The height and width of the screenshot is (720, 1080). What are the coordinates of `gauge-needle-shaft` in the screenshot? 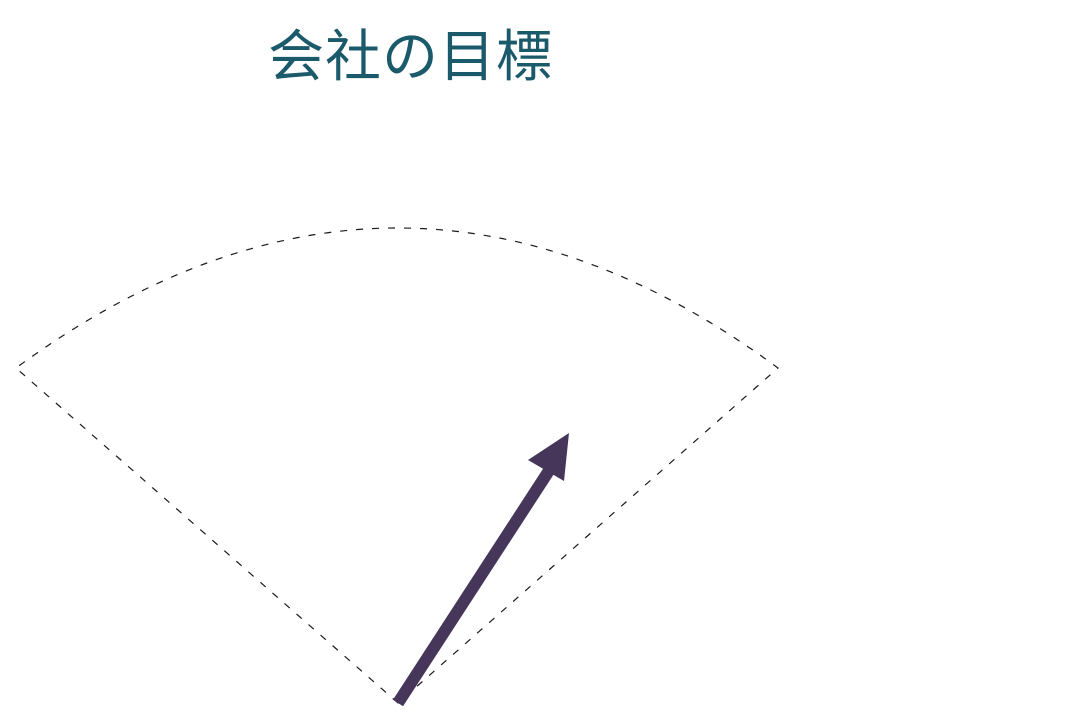 It's located at (475, 584).